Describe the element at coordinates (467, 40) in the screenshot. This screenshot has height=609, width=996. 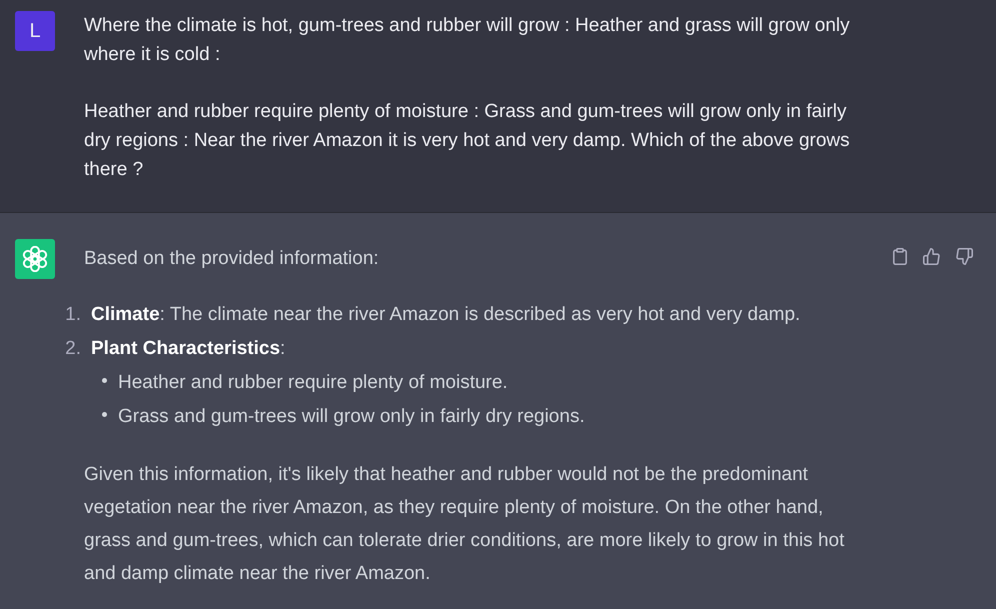
I see `message-text: Where the climate is hot, gum-trees and rubber will grow : Heather and grass will grow only where it is cold :` at that location.